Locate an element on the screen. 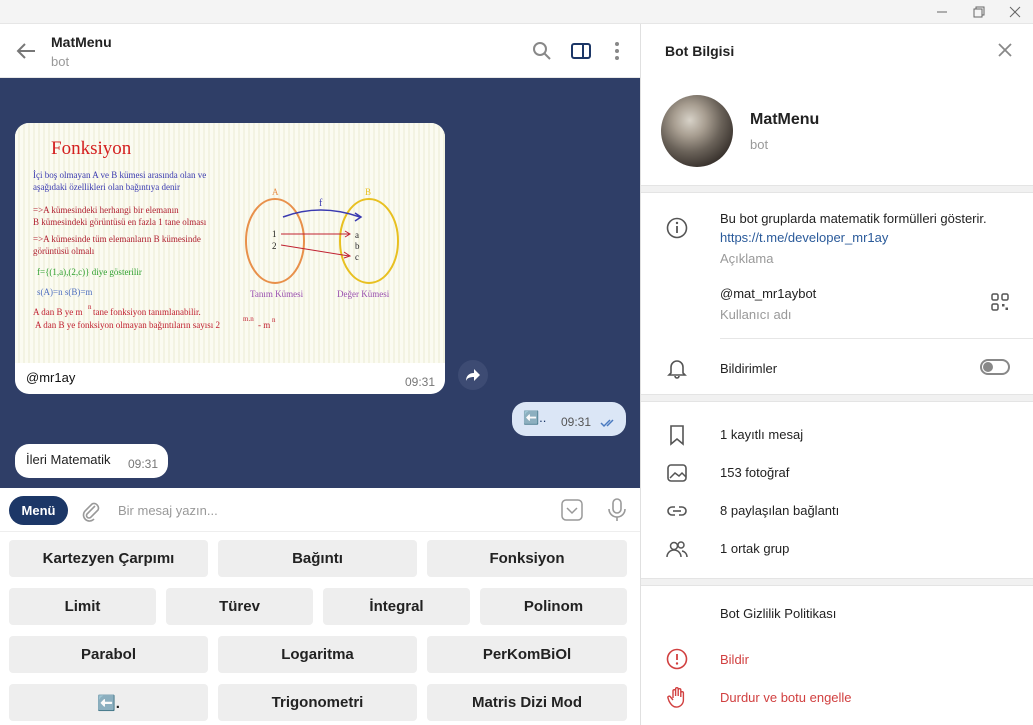 This screenshot has height=725, width=1033. username-label: Kullanıcı adı is located at coordinates (756, 314).